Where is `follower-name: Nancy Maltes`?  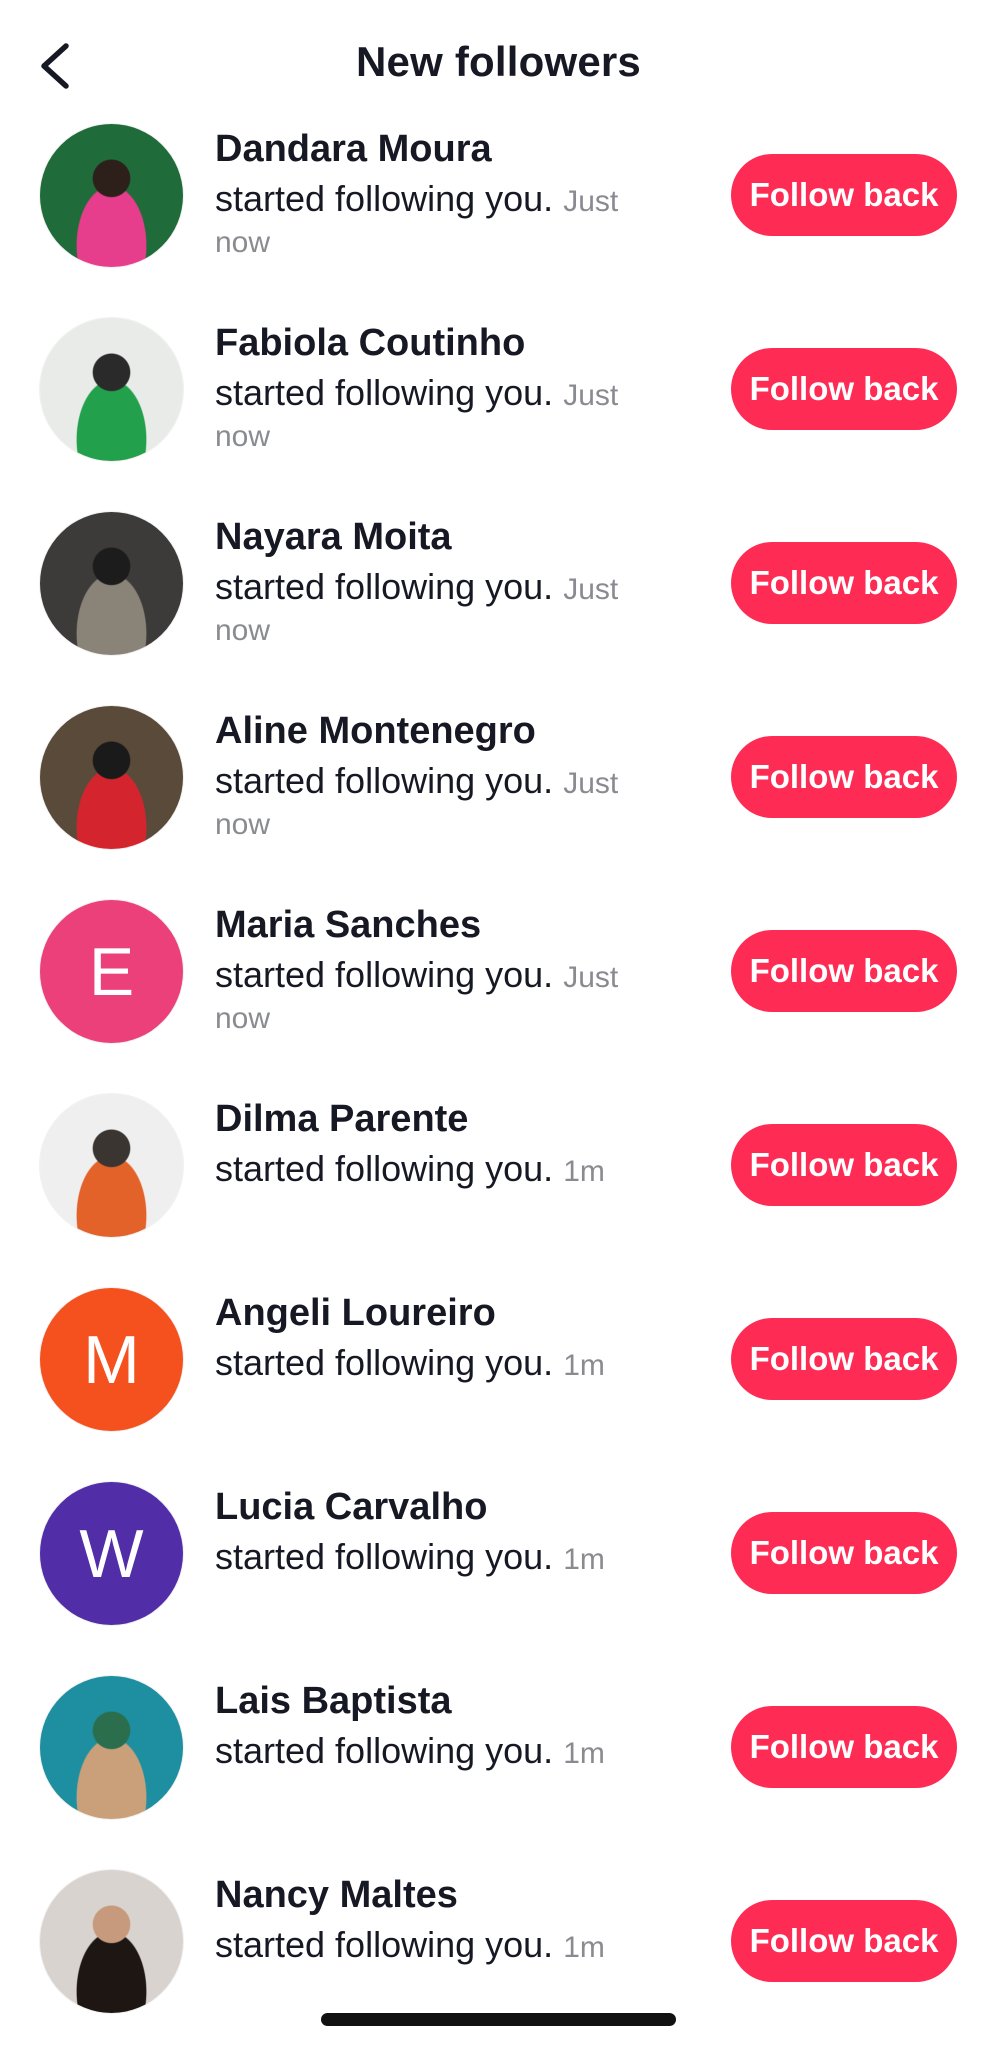
follower-name: Nancy Maltes is located at coordinates (336, 1895).